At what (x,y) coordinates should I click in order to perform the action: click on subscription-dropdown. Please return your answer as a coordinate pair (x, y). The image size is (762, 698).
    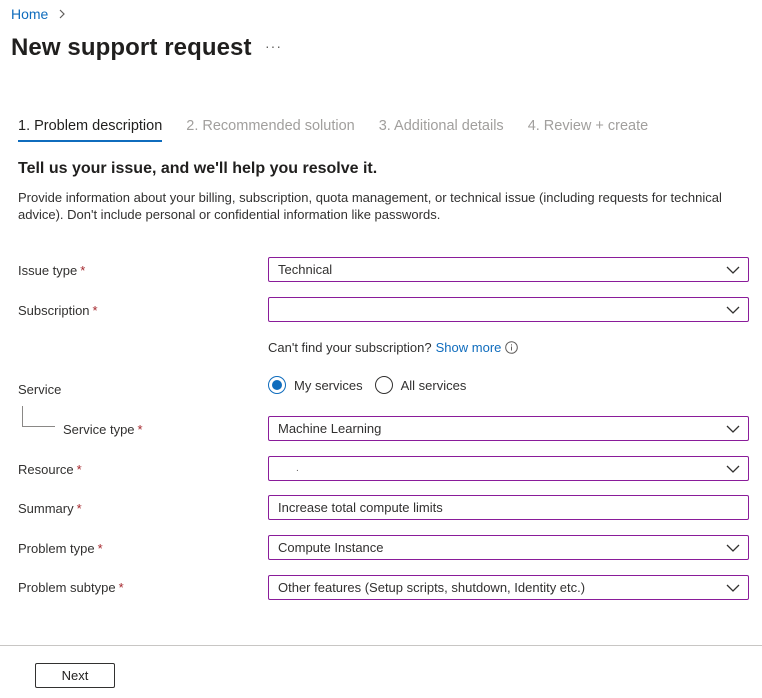
    Looking at the image, I should click on (508, 309).